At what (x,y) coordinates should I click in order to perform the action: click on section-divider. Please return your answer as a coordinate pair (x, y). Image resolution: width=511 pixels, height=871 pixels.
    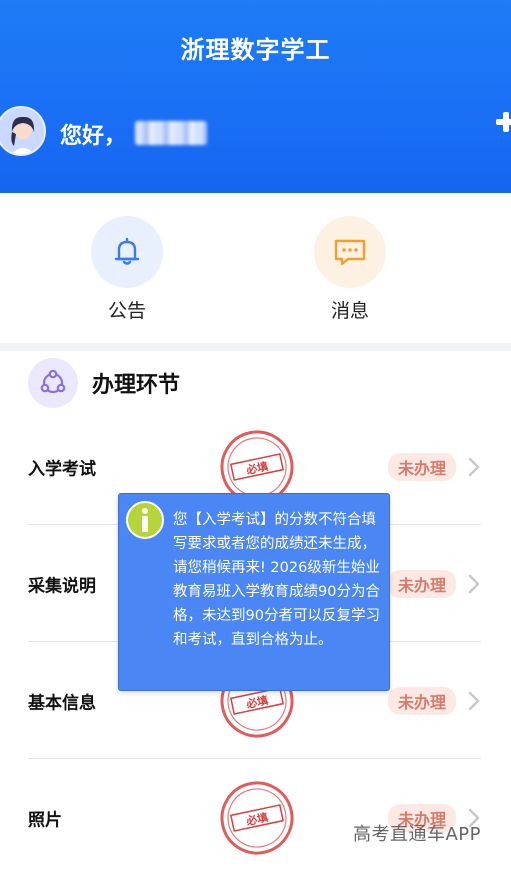
    Looking at the image, I should click on (255, 347).